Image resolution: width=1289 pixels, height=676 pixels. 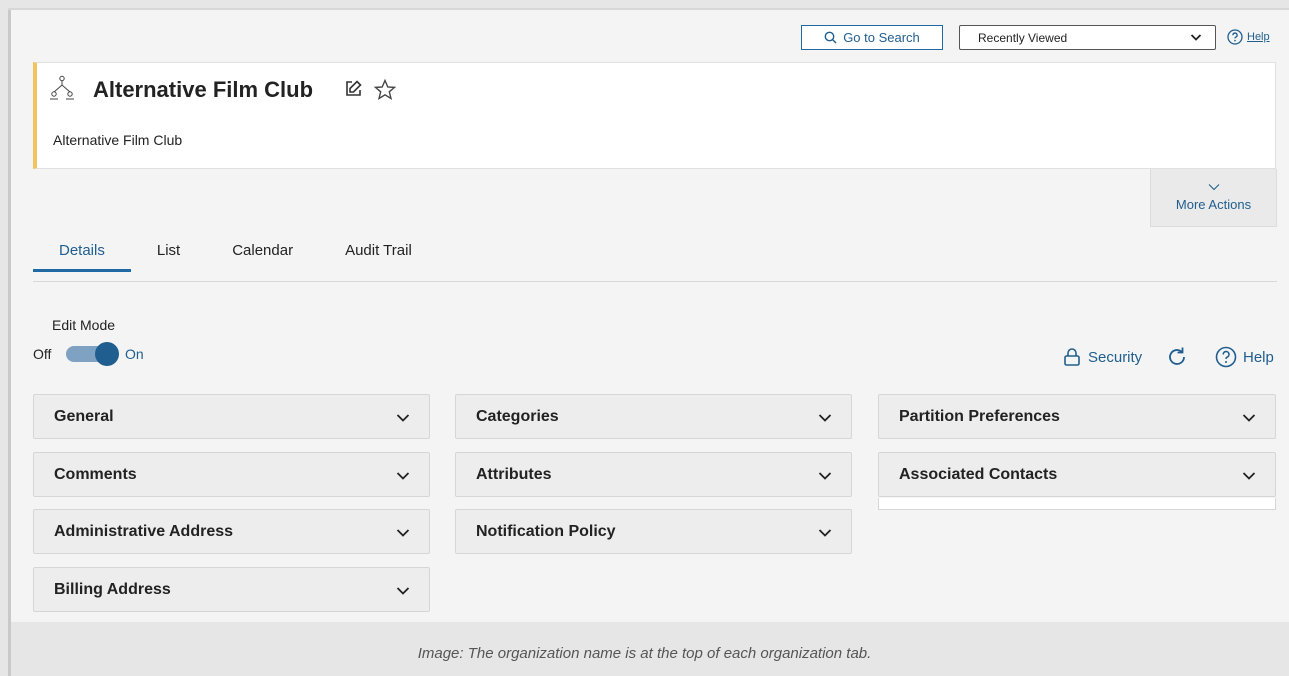 What do you see at coordinates (653, 531) in the screenshot?
I see `panel-notification-policy: Notification Policy` at bounding box center [653, 531].